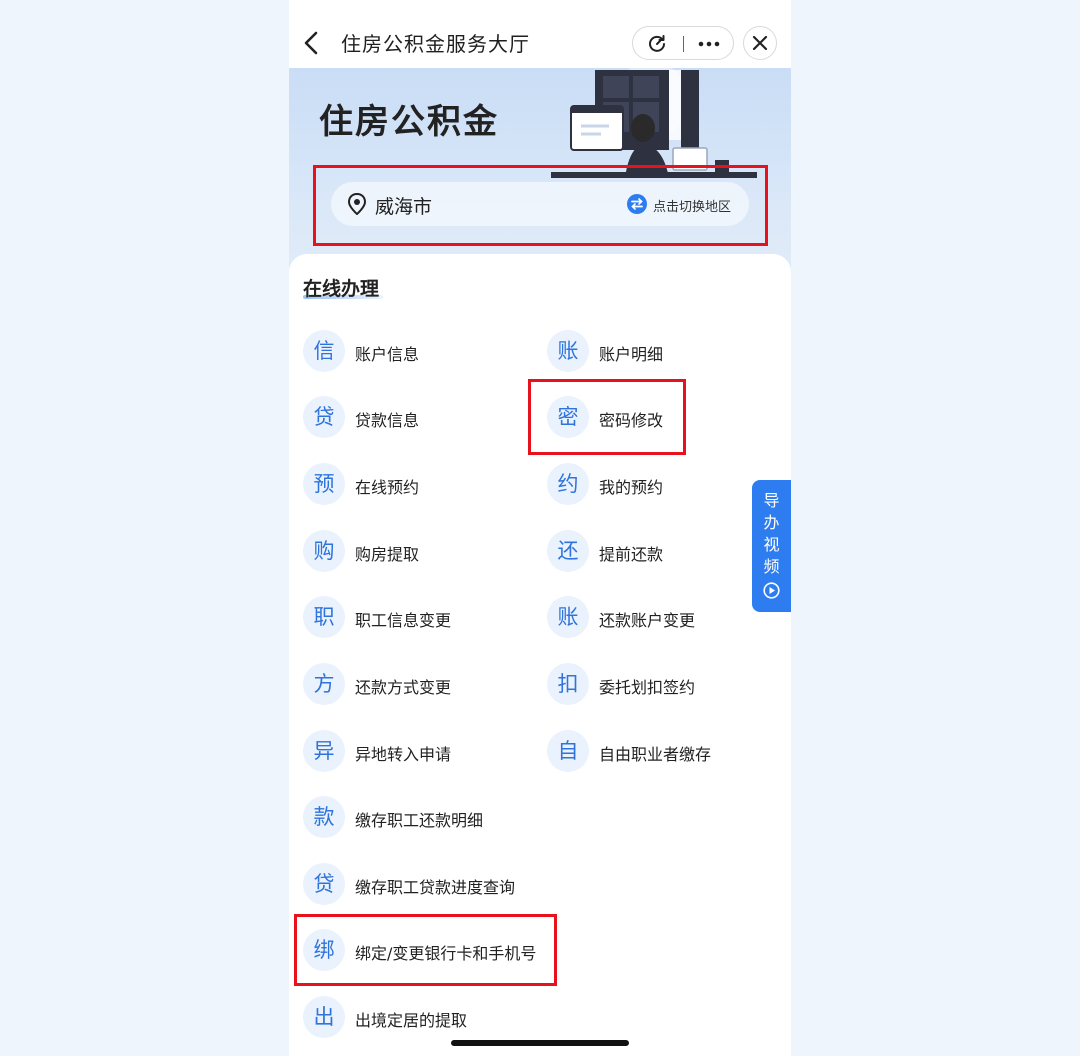 This screenshot has width=1080, height=1056. I want to click on service-label: 出境定居的提取, so click(411, 1020).